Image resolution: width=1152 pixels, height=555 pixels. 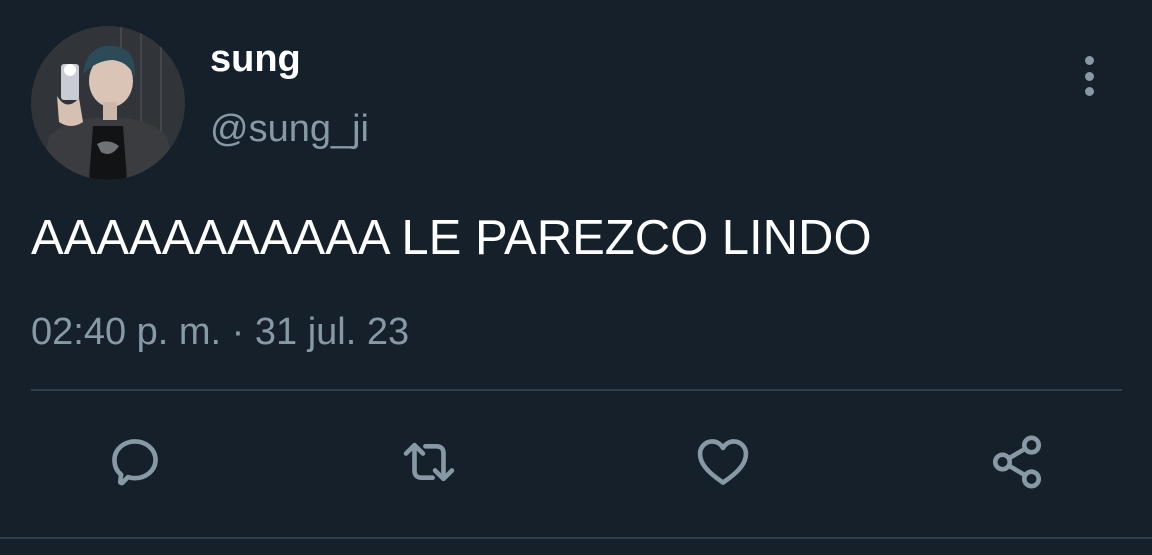 I want to click on tweet-text: AAAAAAAAAAA LE PAREZCO LINDO, so click(x=451, y=238).